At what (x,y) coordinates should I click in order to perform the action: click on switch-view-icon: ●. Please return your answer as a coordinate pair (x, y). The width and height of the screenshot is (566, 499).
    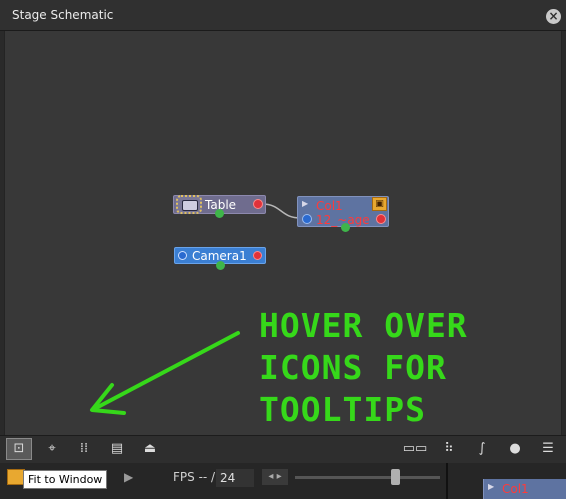
    Looking at the image, I should click on (515, 449).